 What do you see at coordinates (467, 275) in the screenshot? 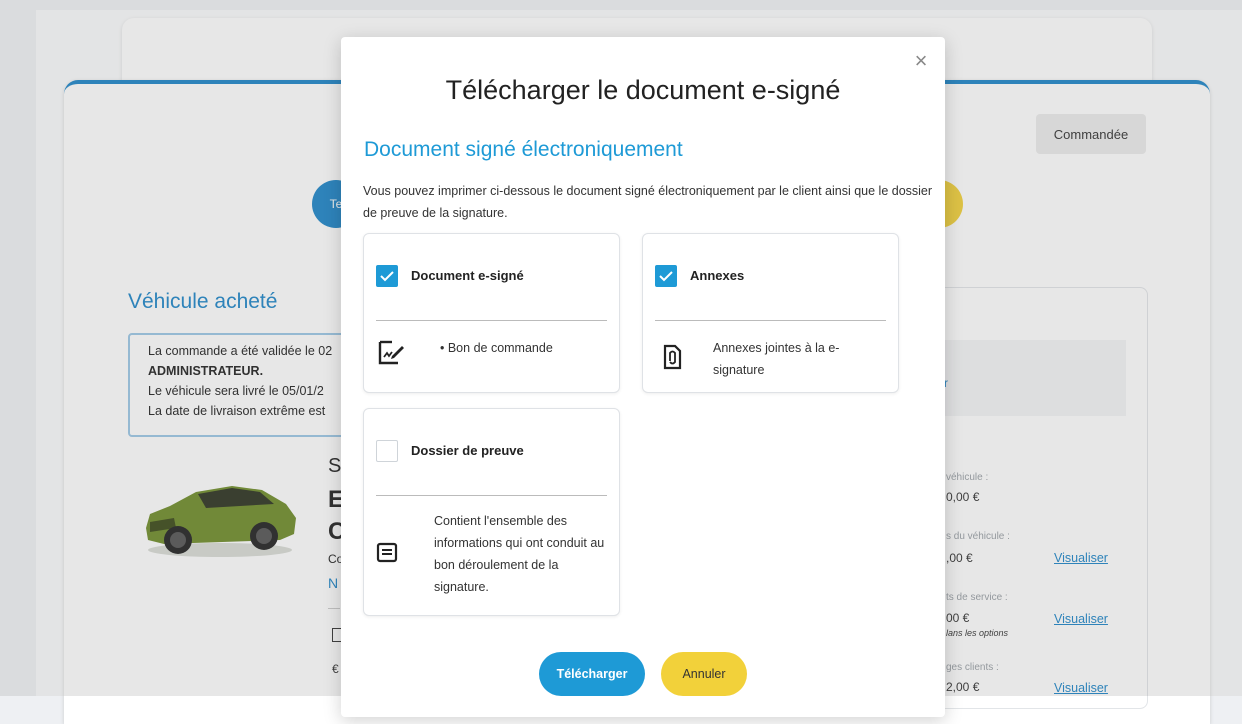
I see `option-title: Document e-signé` at bounding box center [467, 275].